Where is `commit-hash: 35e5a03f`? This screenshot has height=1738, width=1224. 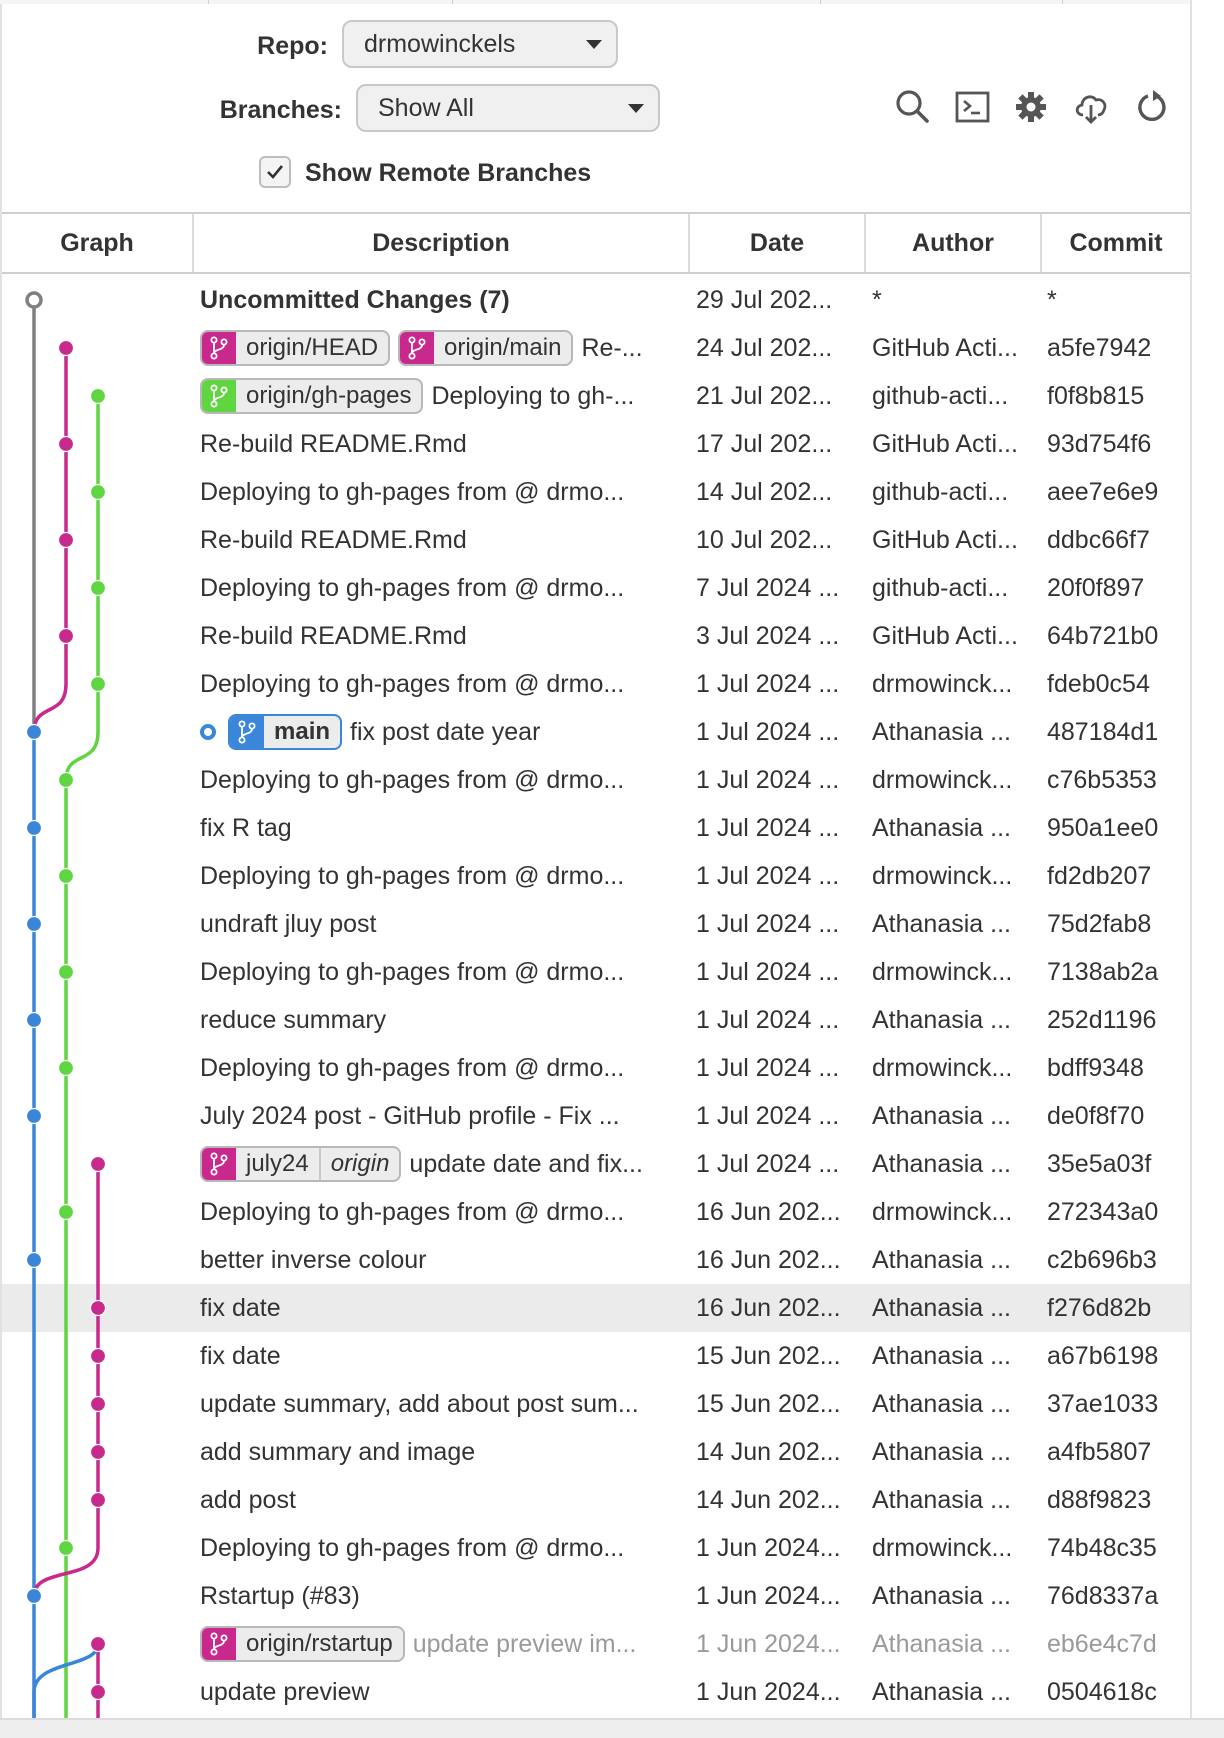
commit-hash: 35e5a03f is located at coordinates (1099, 1164).